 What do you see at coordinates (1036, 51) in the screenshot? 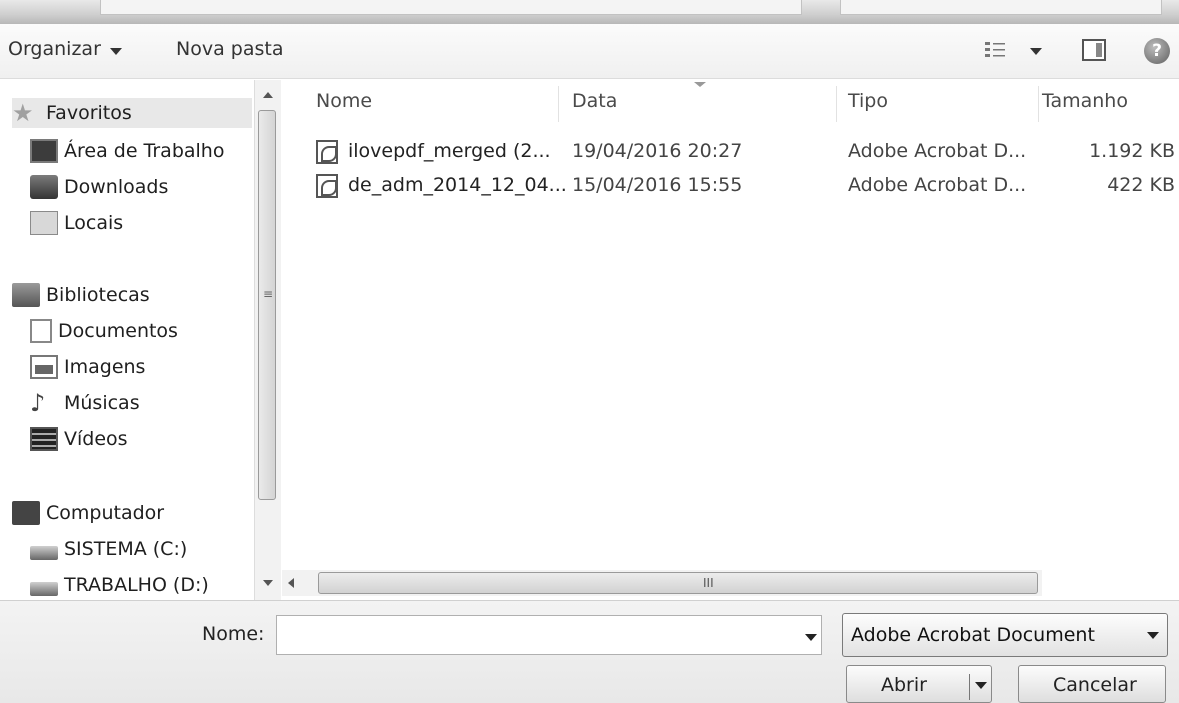
I see `views-dropdown-icon` at bounding box center [1036, 51].